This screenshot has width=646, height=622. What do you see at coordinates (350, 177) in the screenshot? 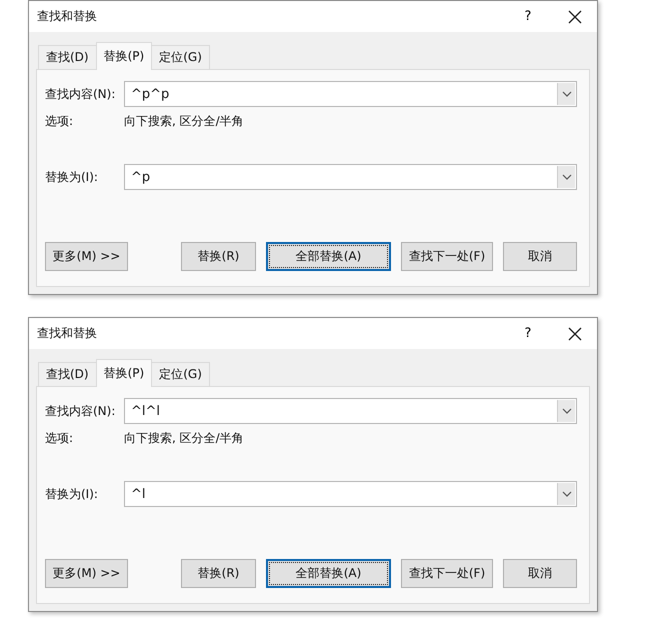
I see `replace-field: ^p` at bounding box center [350, 177].